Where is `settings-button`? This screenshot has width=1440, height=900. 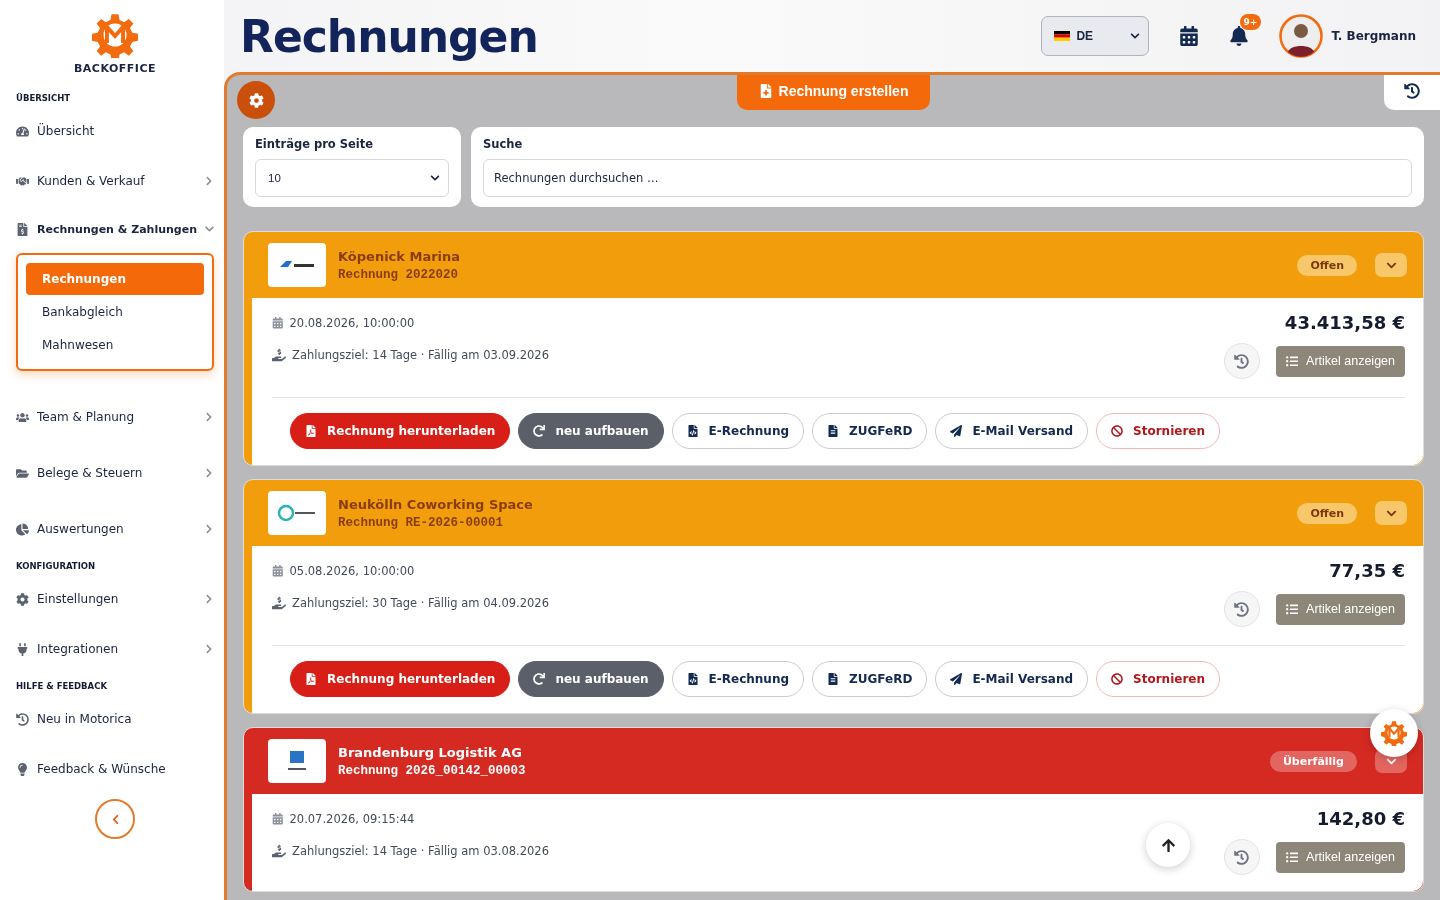 settings-button is located at coordinates (256, 100).